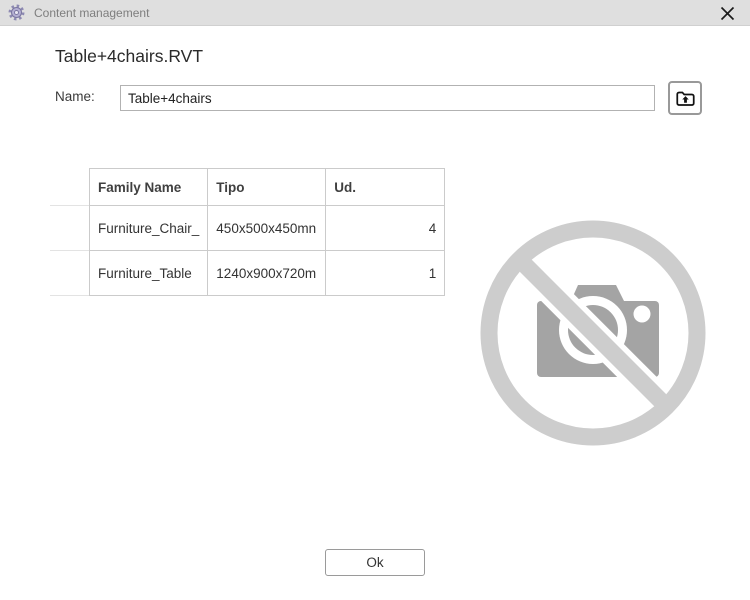  Describe the element at coordinates (148, 187) in the screenshot. I see `column-header-family-name: Family Name` at that location.